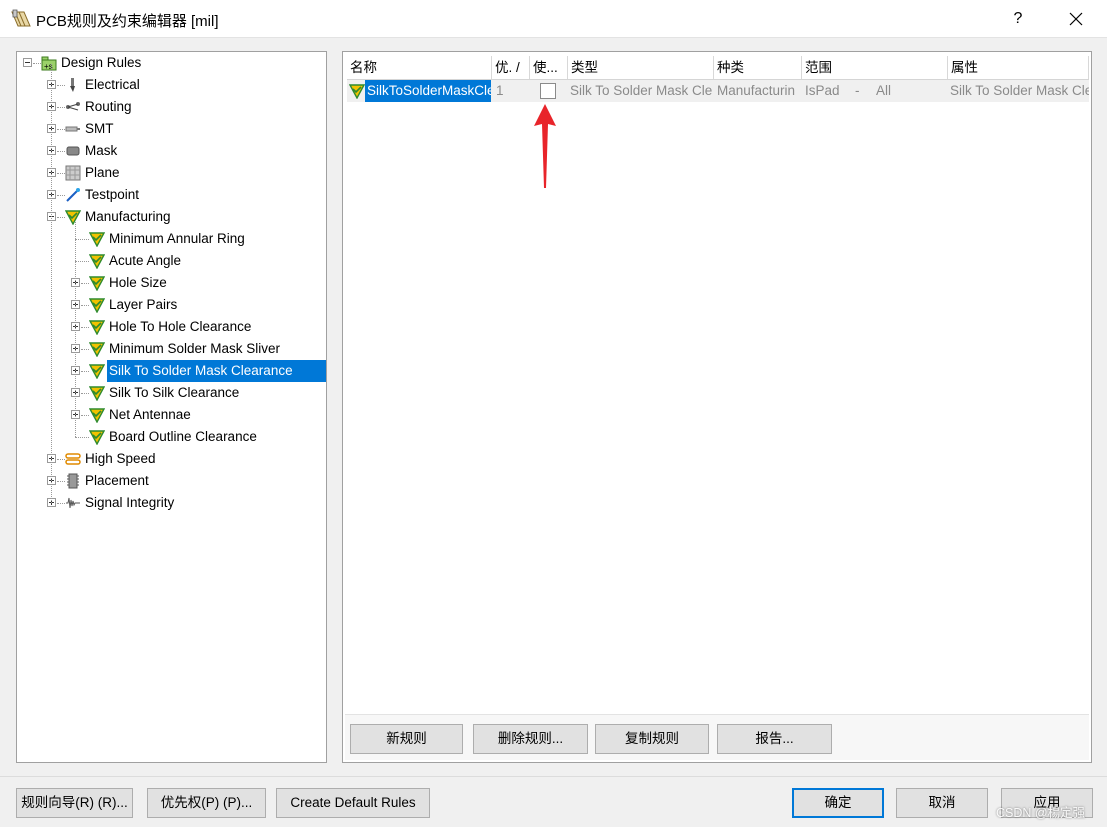 The height and width of the screenshot is (827, 1107). What do you see at coordinates (406, 739) in the screenshot?
I see `new-rule-button: 新规则` at bounding box center [406, 739].